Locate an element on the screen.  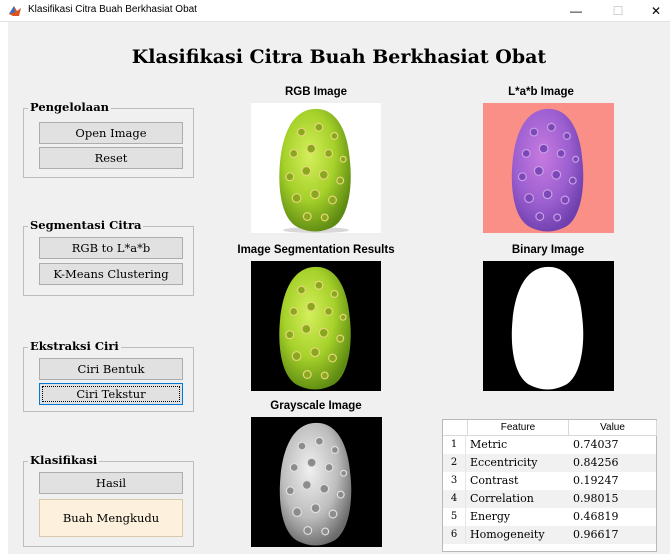
window-title: Klasifikasi Citra Buah Berkhasiat Obat is located at coordinates (112, 9).